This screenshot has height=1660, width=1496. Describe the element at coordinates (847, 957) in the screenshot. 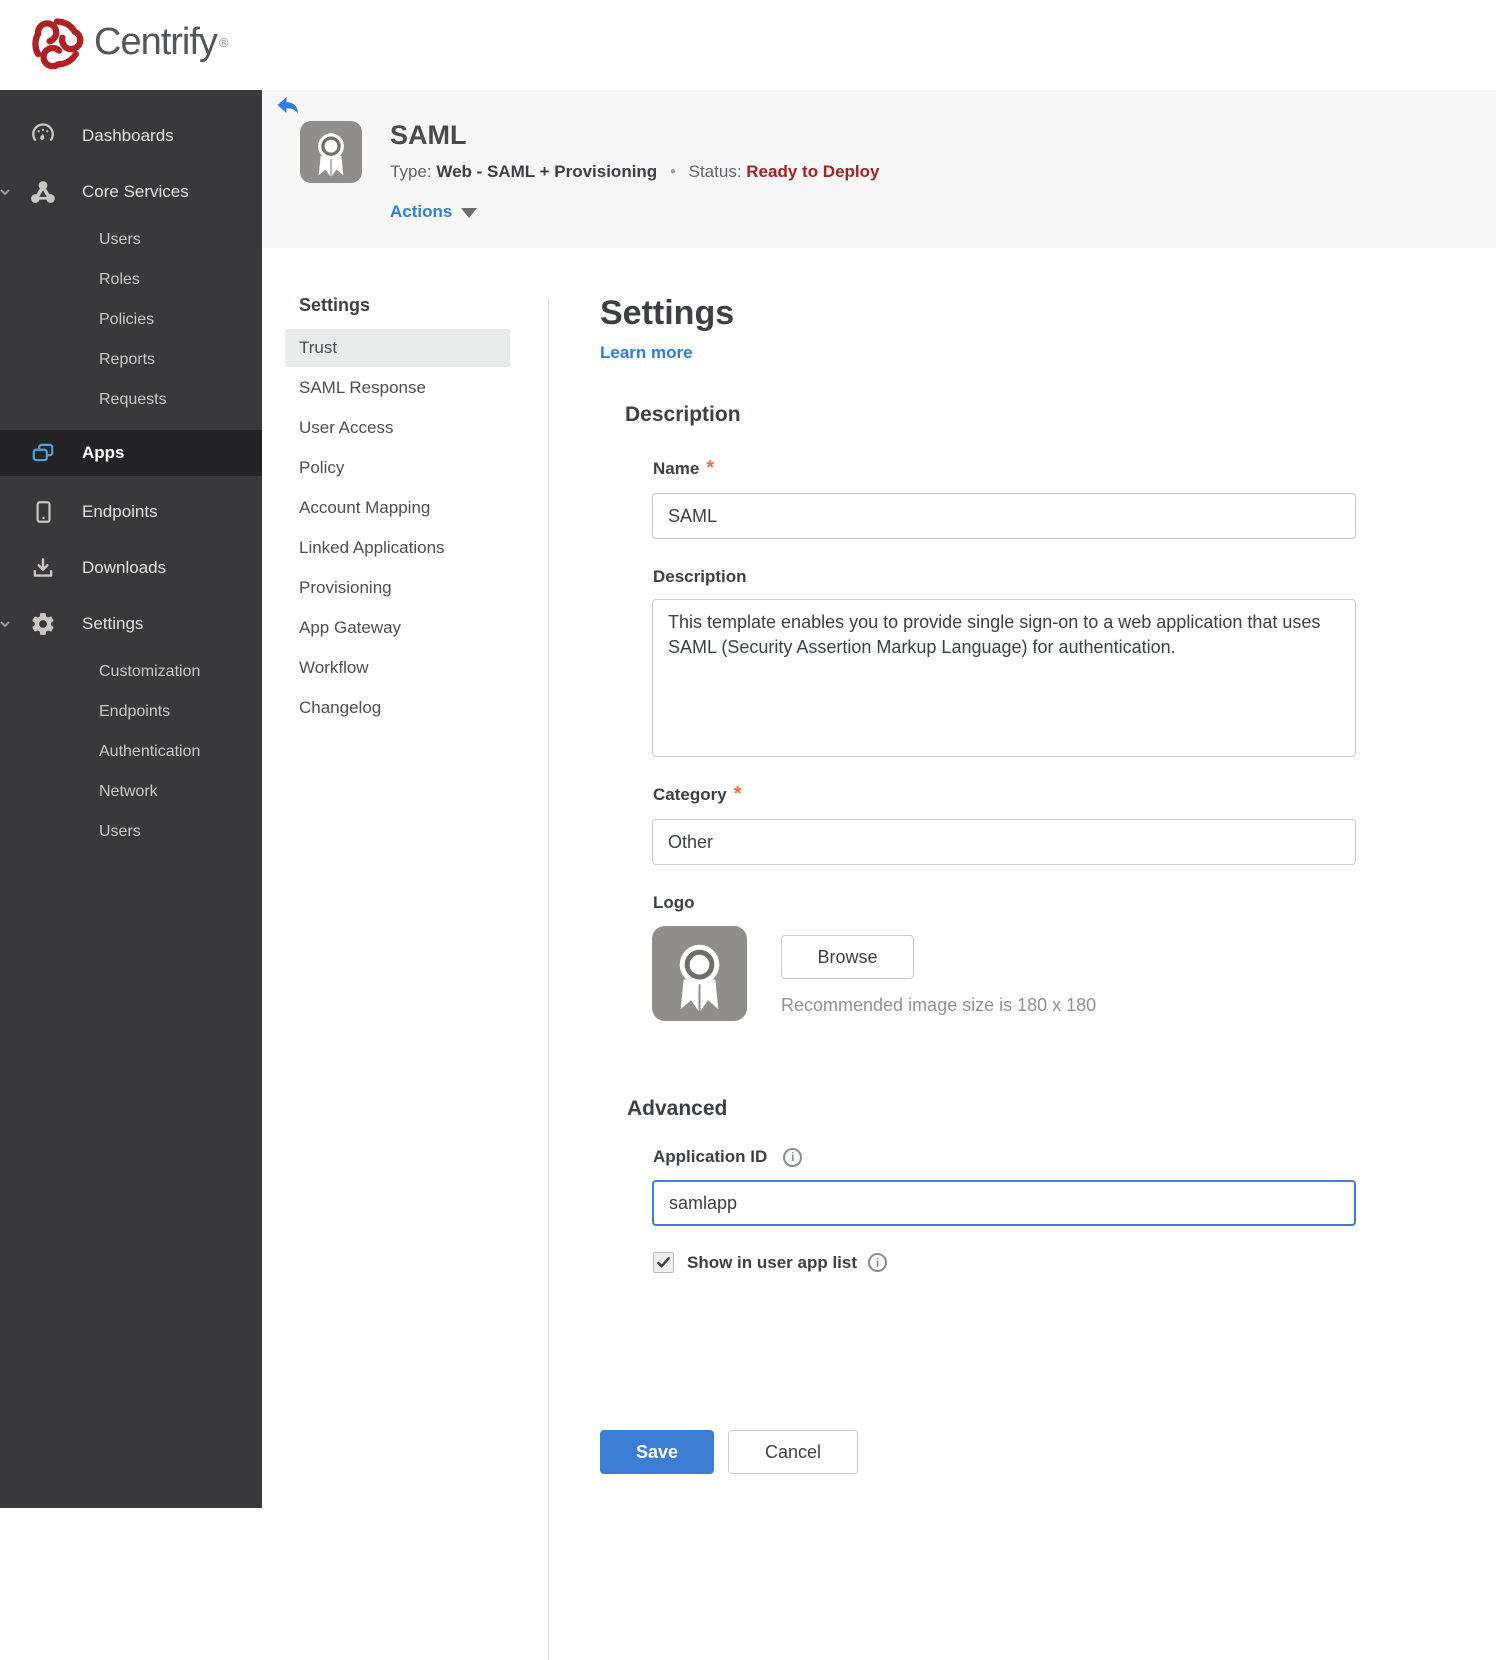

I see `browse-button: Browse` at that location.